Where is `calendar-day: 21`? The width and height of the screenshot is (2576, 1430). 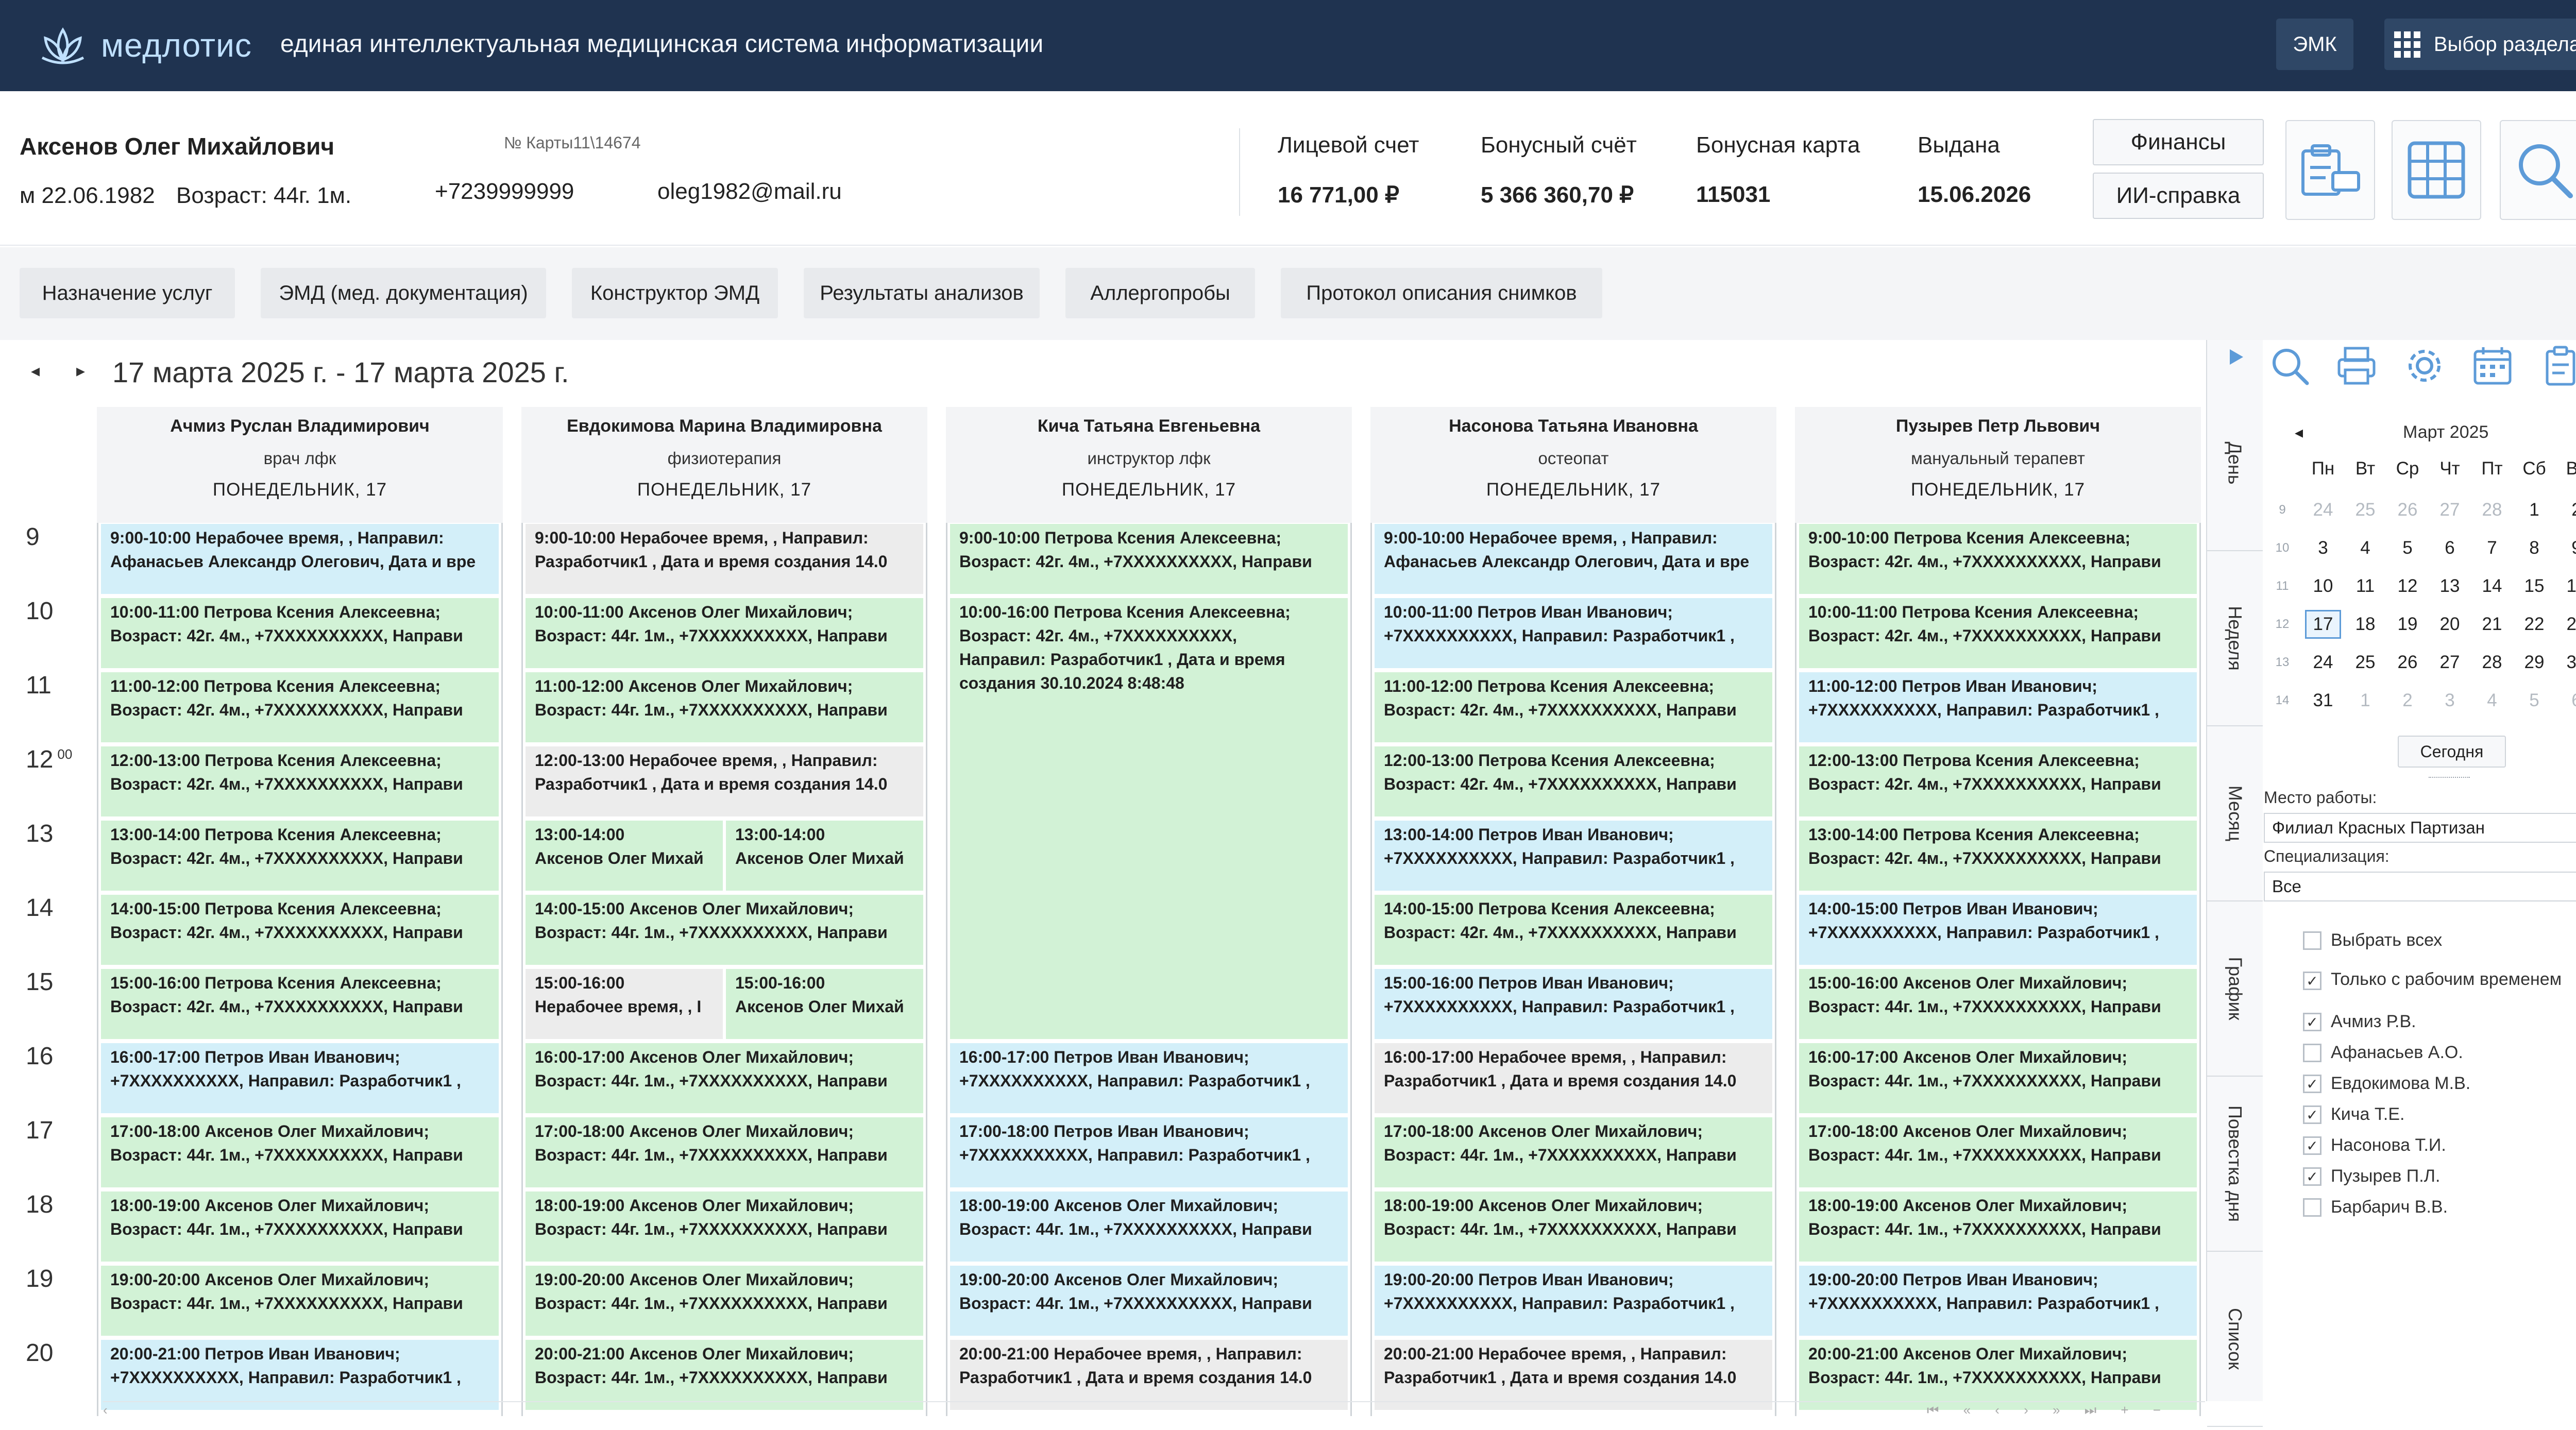 calendar-day: 21 is located at coordinates (2492, 624).